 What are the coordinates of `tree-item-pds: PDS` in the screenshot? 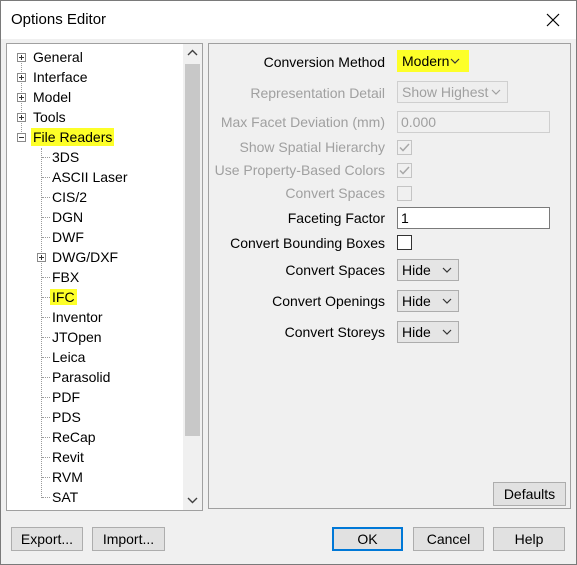 It's located at (66, 417).